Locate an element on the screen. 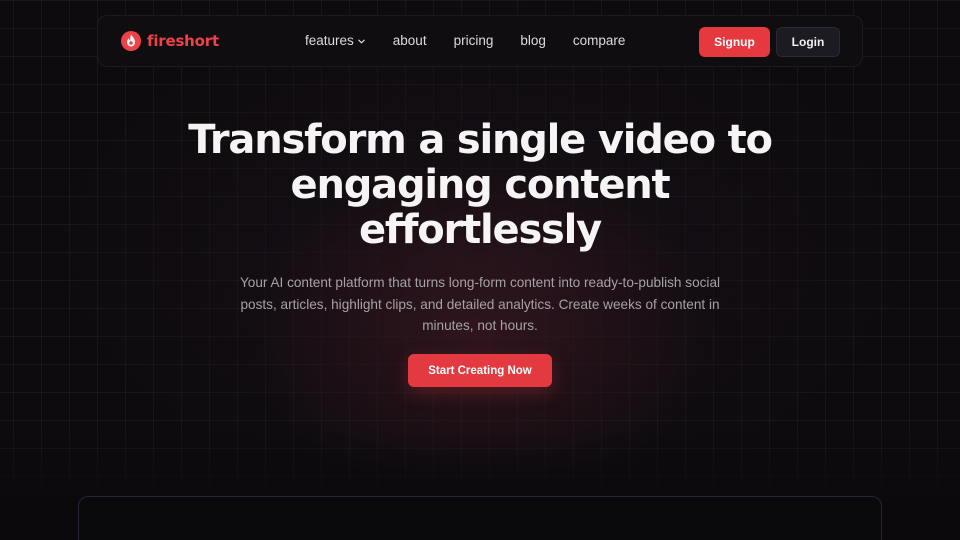  signup-button: Signup is located at coordinates (734, 42).